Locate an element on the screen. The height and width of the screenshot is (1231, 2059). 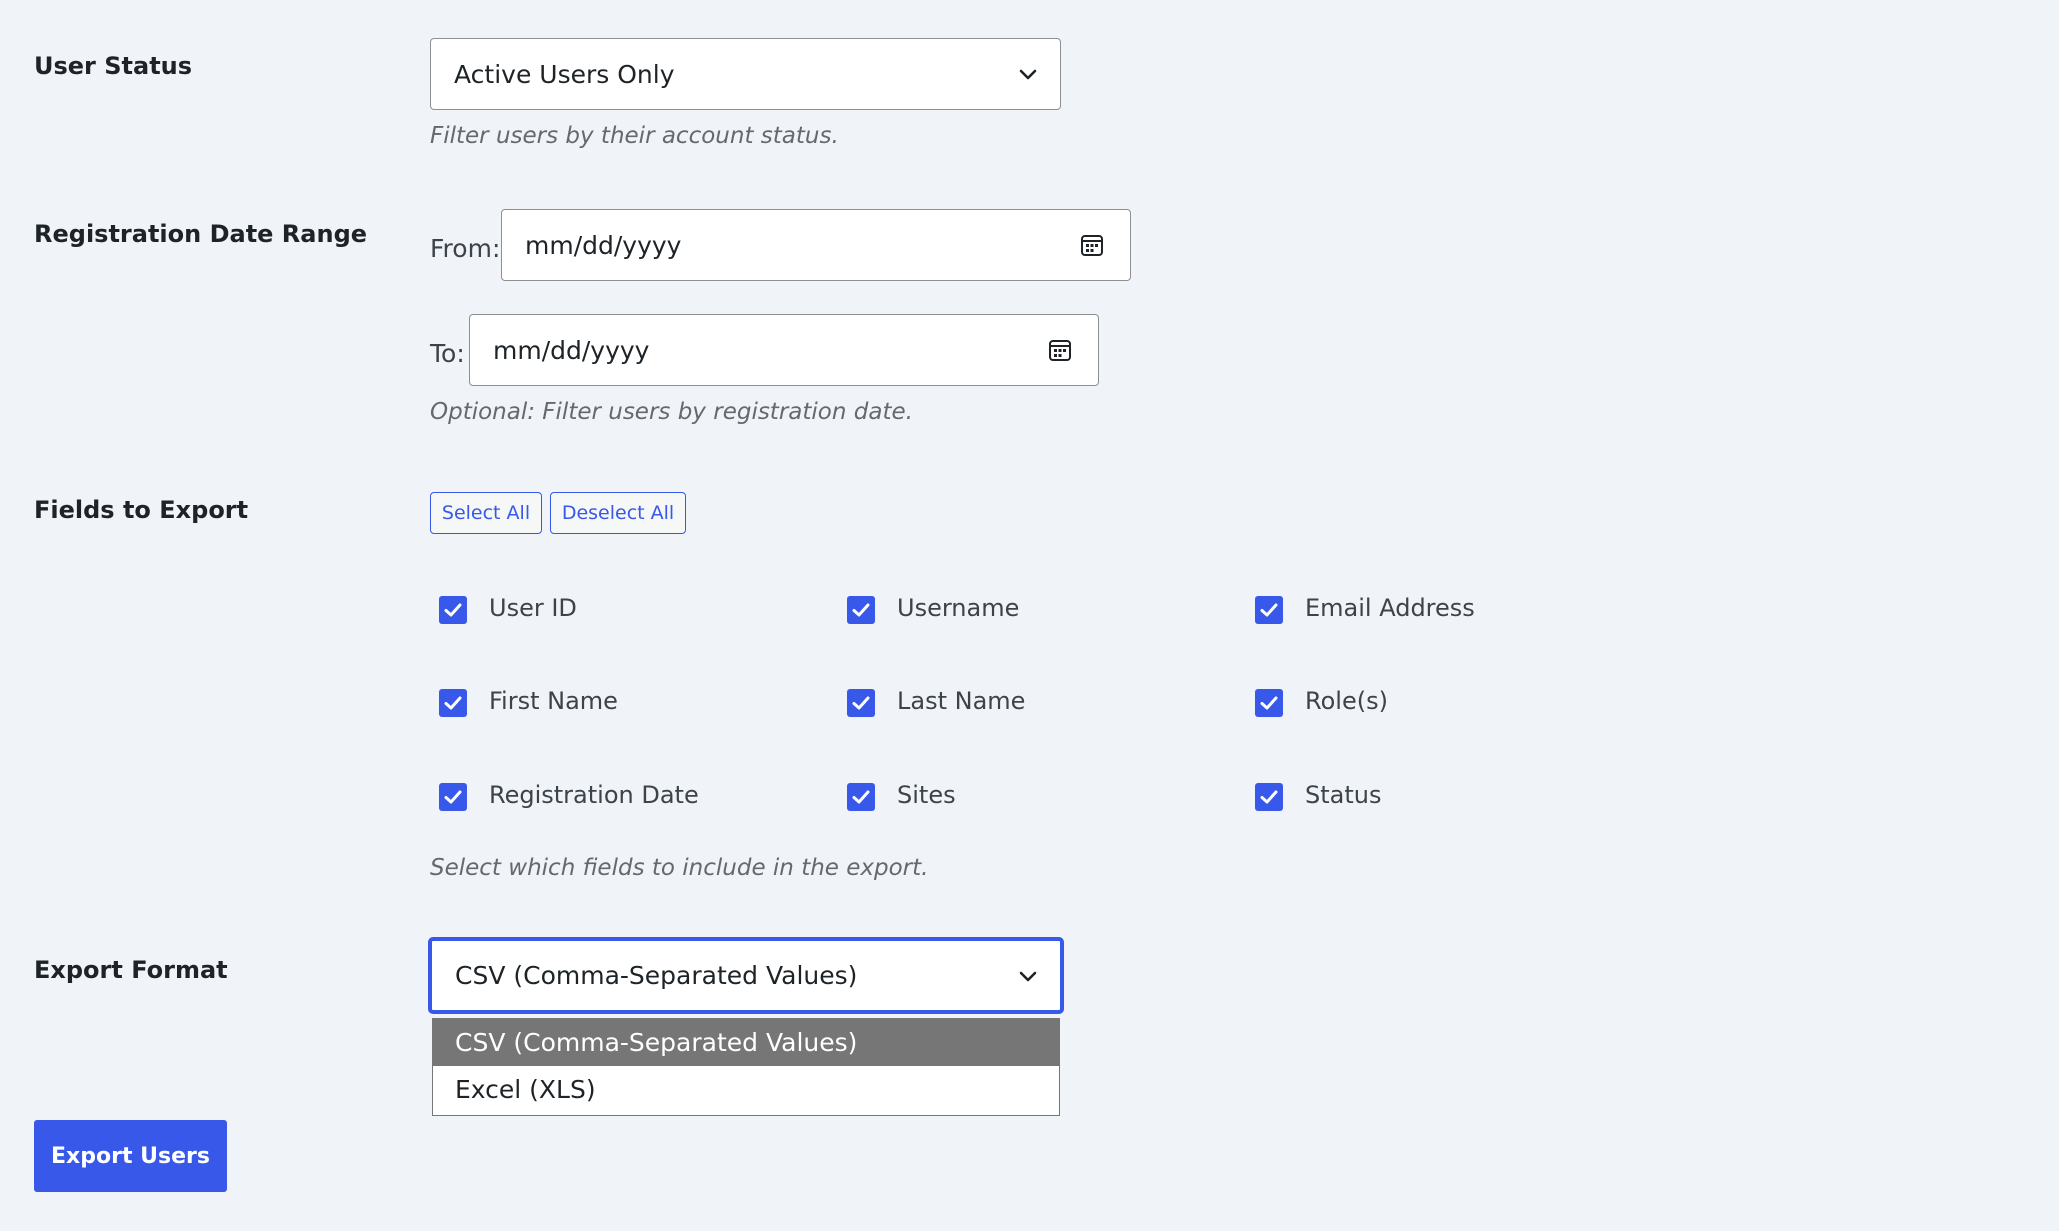
checkbox-username is located at coordinates (861, 610).